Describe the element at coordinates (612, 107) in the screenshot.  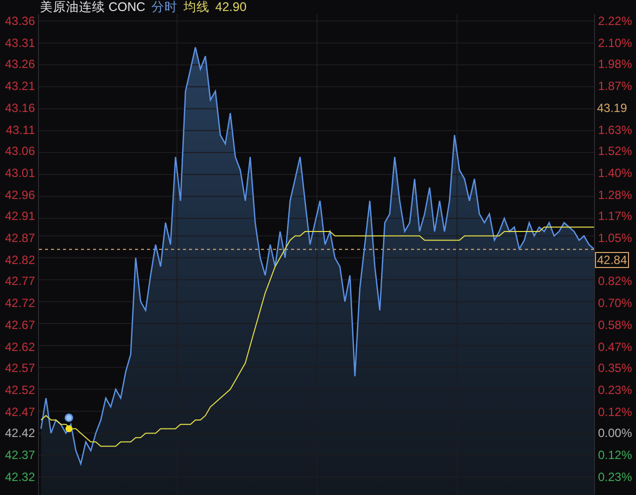
I see `high-price-label: 43.19` at that location.